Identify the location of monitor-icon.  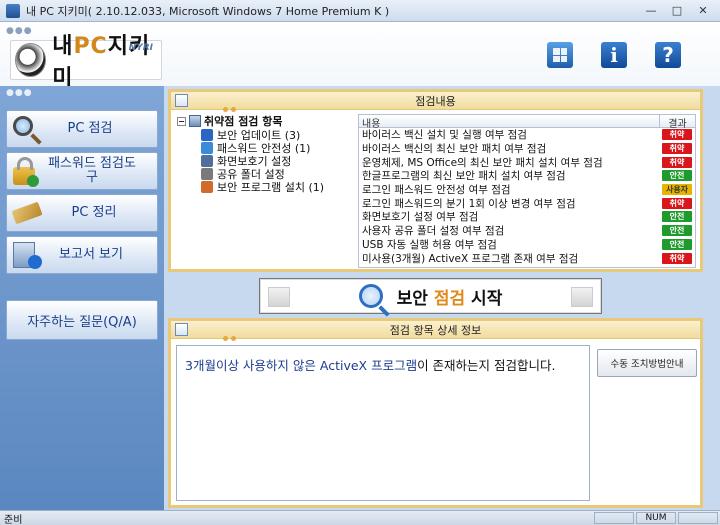
(207, 160).